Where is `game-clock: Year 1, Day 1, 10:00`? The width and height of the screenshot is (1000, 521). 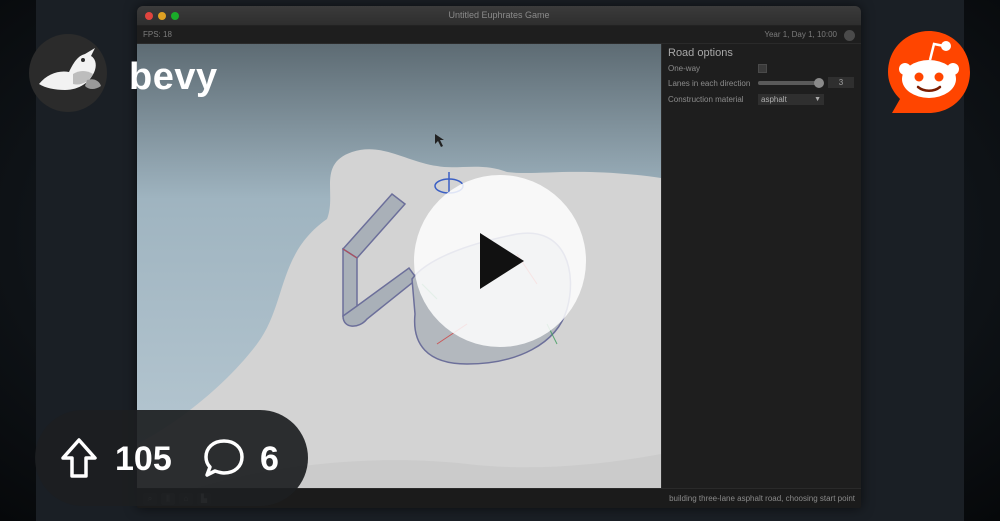 game-clock: Year 1, Day 1, 10:00 is located at coordinates (800, 34).